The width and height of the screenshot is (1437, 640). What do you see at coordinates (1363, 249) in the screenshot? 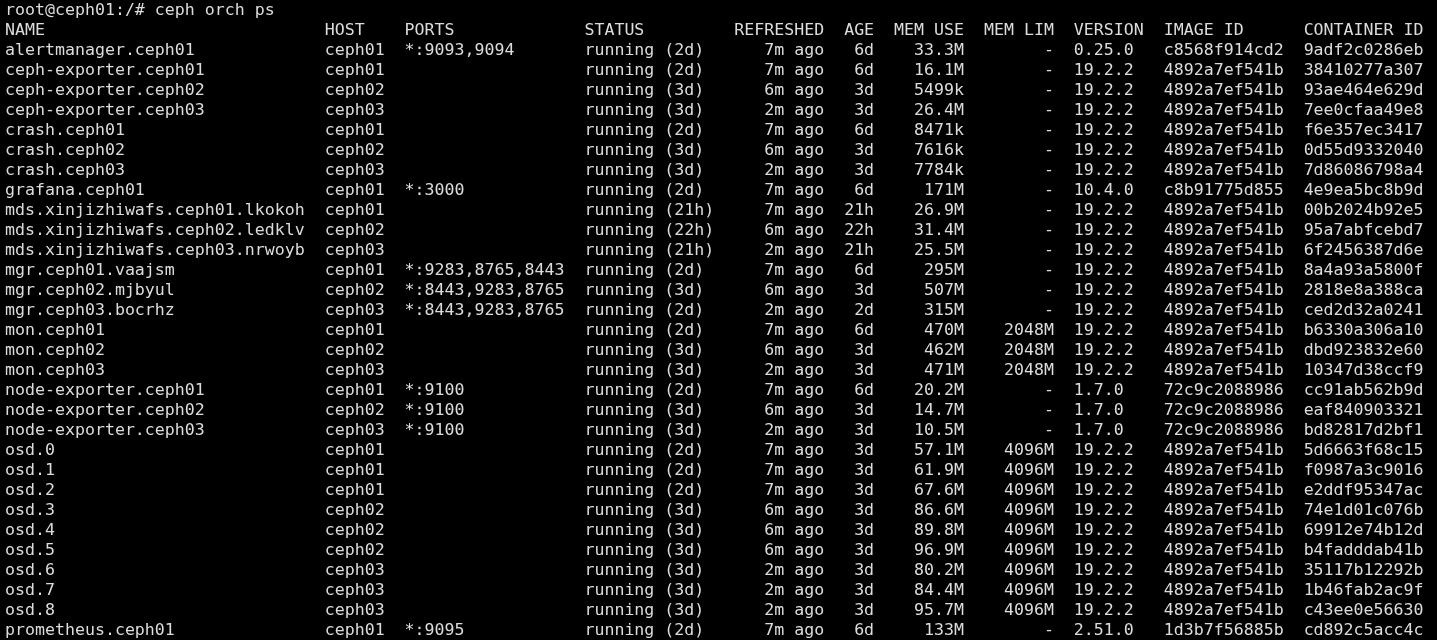
I see `table-cell: 6f2456387d6e` at bounding box center [1363, 249].